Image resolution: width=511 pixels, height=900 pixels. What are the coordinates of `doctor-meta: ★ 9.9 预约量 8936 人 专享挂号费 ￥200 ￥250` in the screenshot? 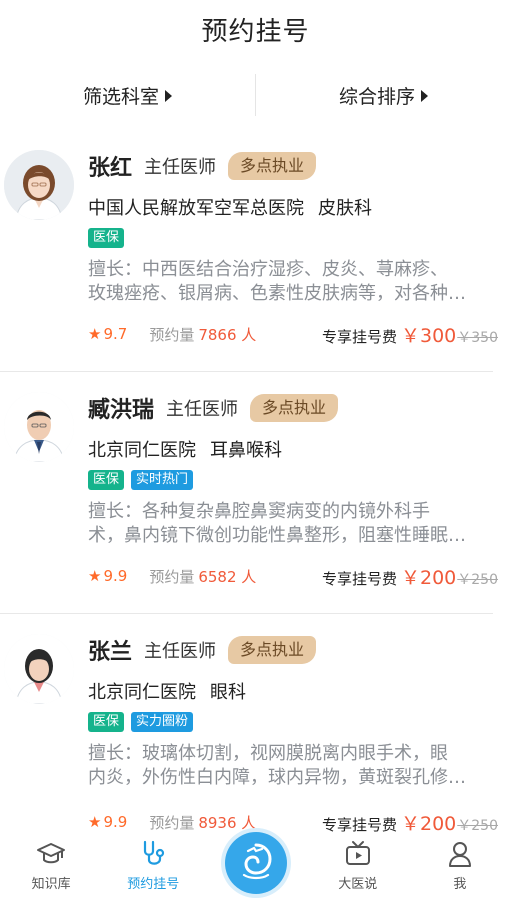 It's located at (293, 822).